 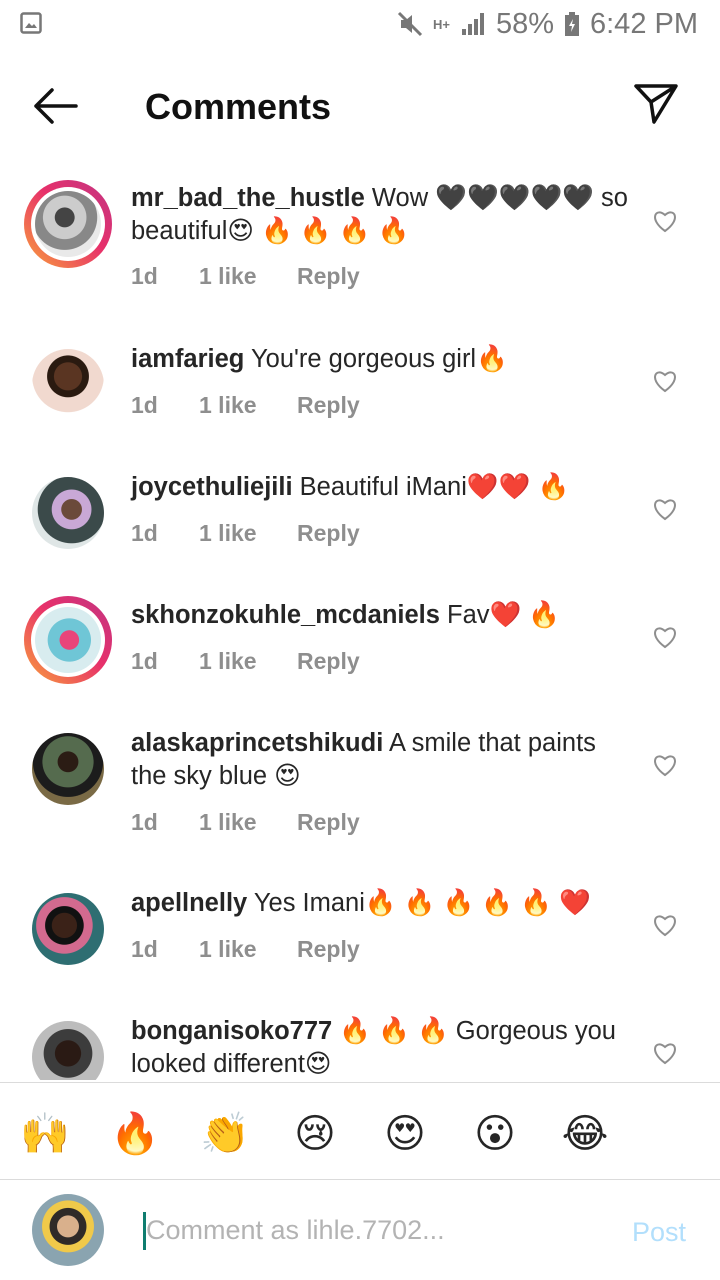 I want to click on back-button, so click(x=56, y=106).